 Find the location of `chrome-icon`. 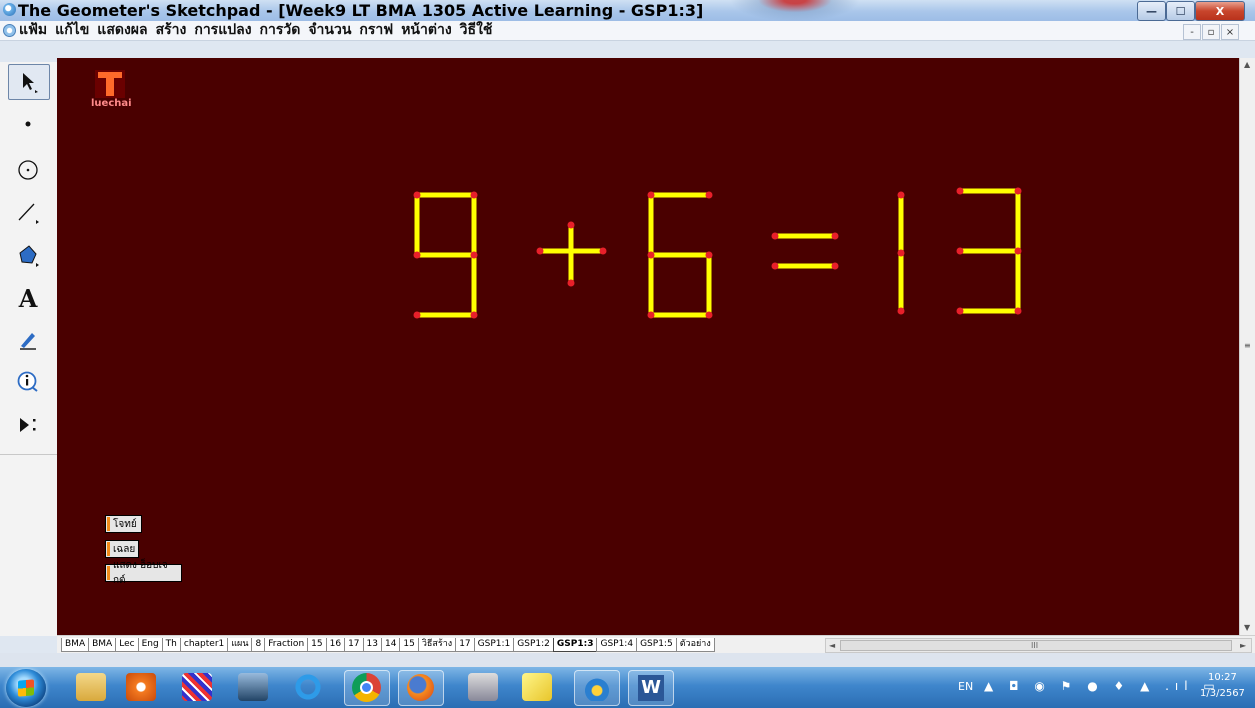

chrome-icon is located at coordinates (367, 688).